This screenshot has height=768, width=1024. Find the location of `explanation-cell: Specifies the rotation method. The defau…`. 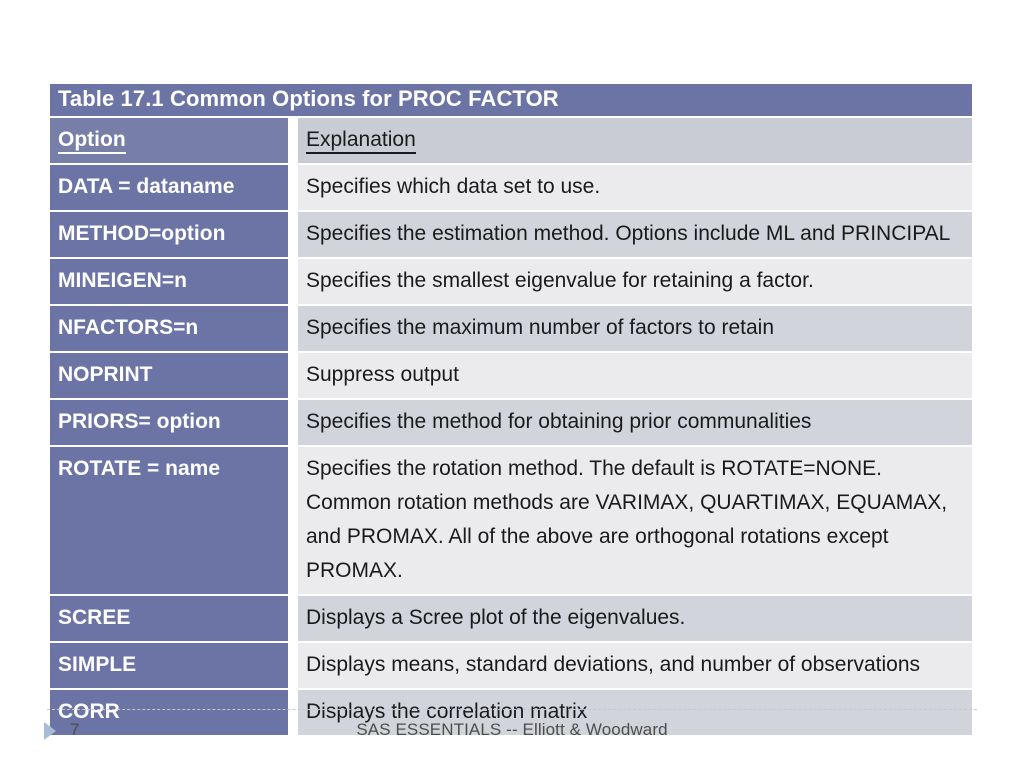

explanation-cell: Specifies the rotation method. The defau… is located at coordinates (635, 520).